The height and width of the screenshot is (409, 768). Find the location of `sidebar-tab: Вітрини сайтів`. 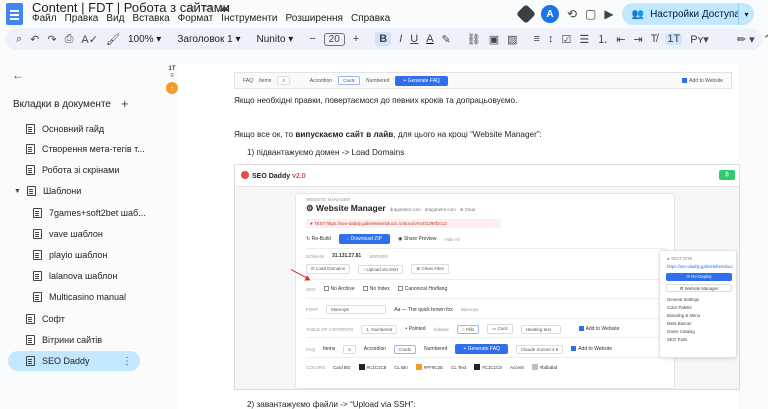

sidebar-tab: Вітрини сайтів is located at coordinates (91, 340).